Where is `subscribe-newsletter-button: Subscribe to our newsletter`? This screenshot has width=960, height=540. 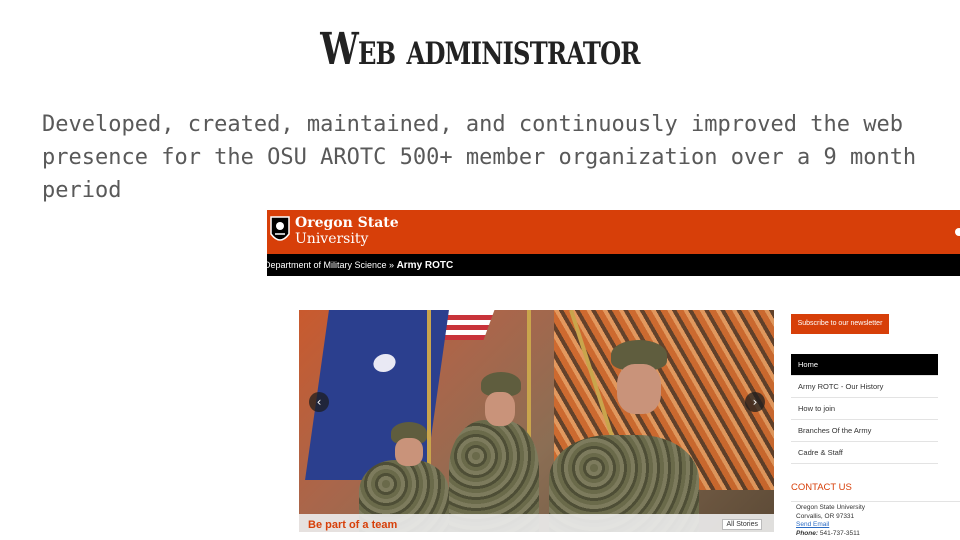
subscribe-newsletter-button: Subscribe to our newsletter is located at coordinates (840, 324).